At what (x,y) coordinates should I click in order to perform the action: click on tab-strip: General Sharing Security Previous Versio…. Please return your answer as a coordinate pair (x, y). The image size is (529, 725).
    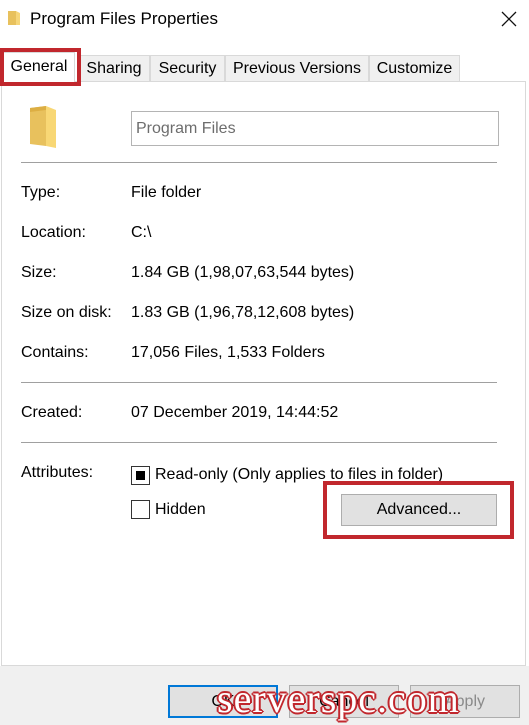
    Looking at the image, I should click on (264, 67).